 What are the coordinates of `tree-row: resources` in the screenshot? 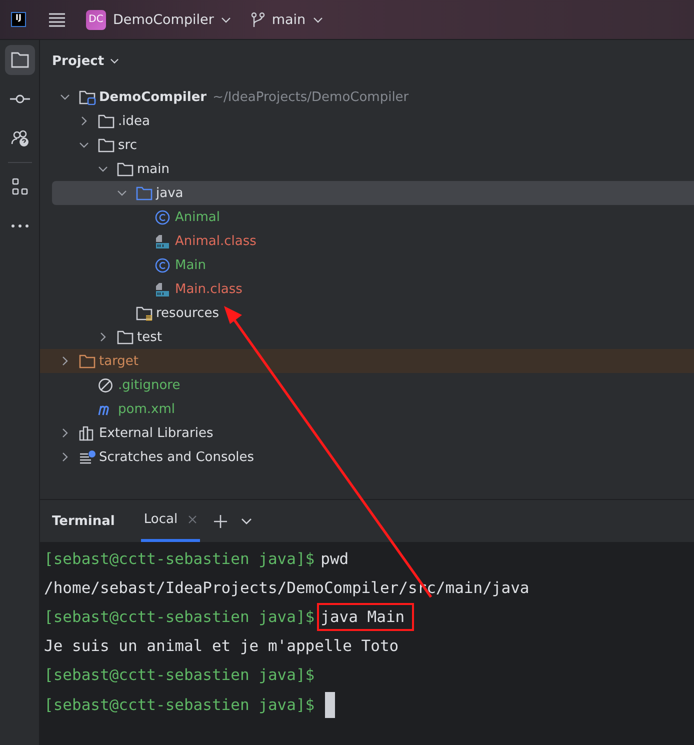 It's located at (373, 313).